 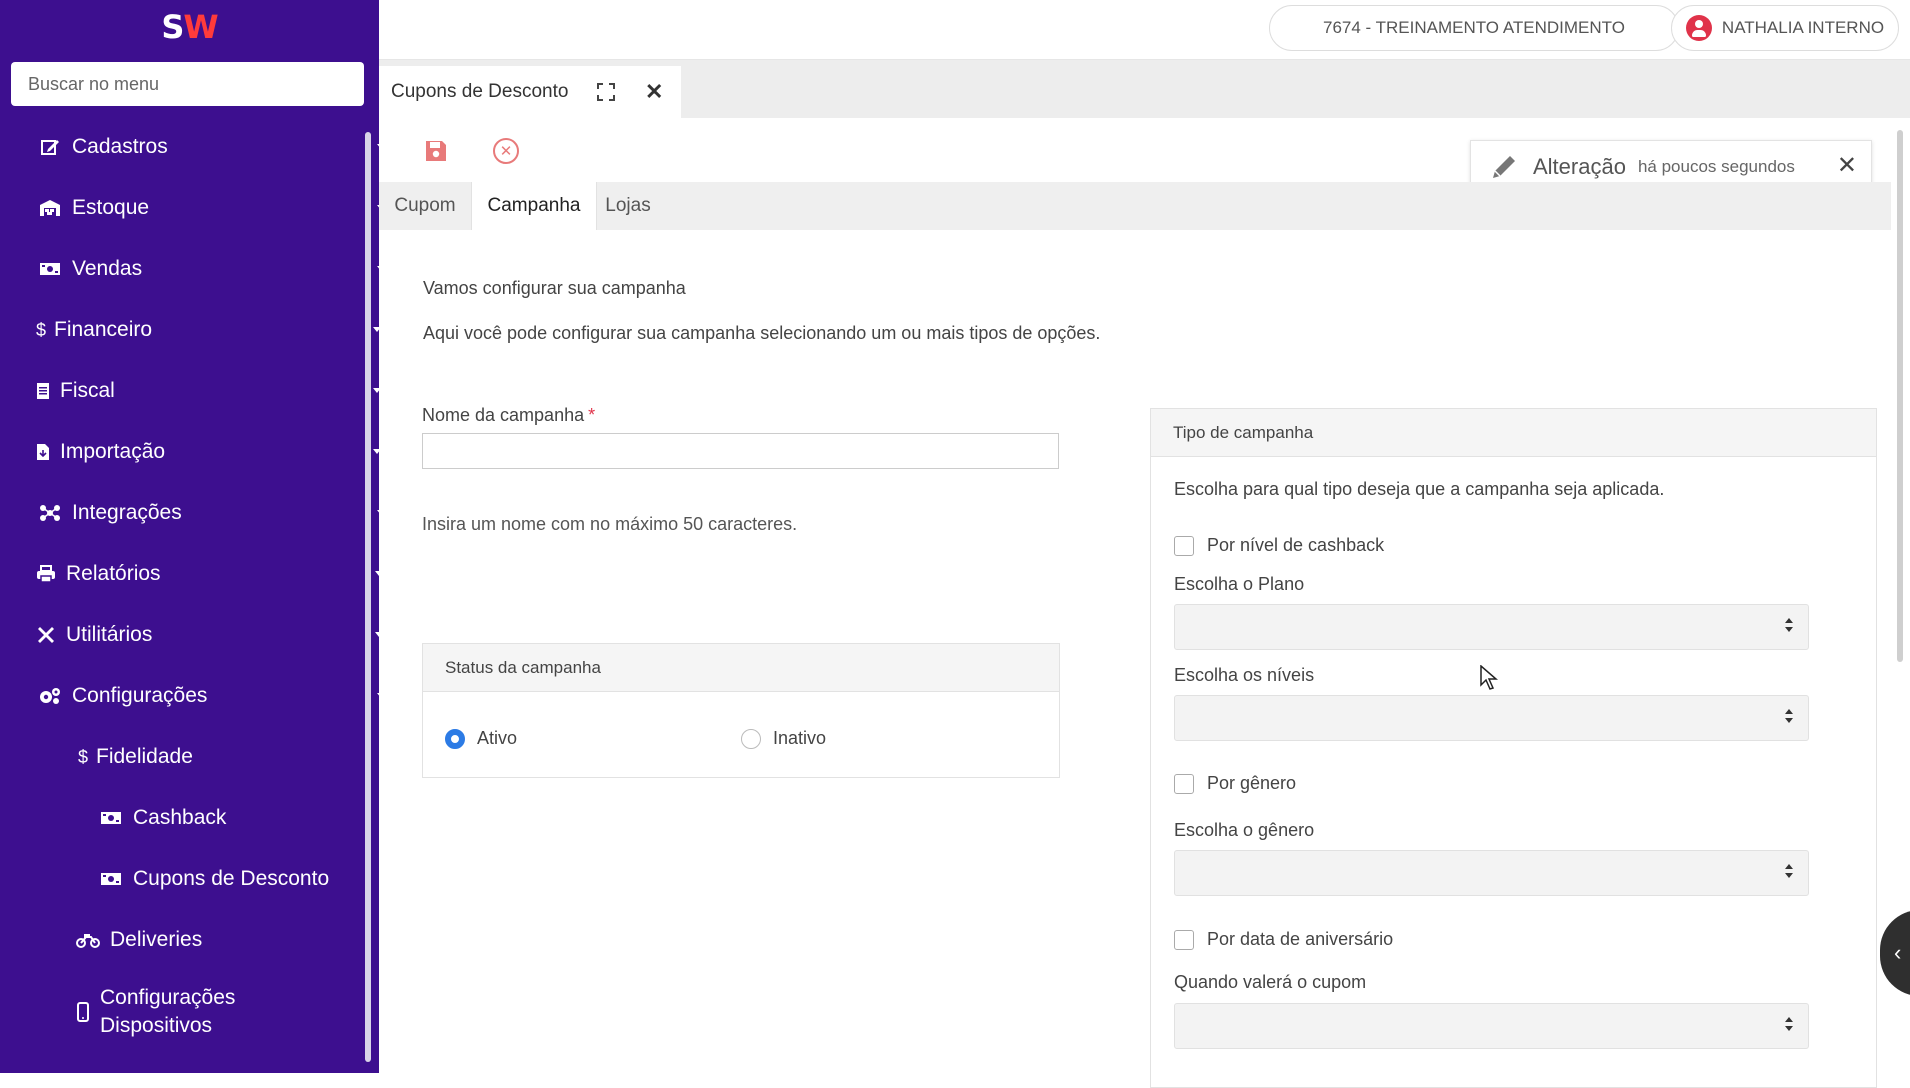 I want to click on company-selector: 7674 - TREINAMENTO ATENDIMENTO, so click(x=1474, y=28).